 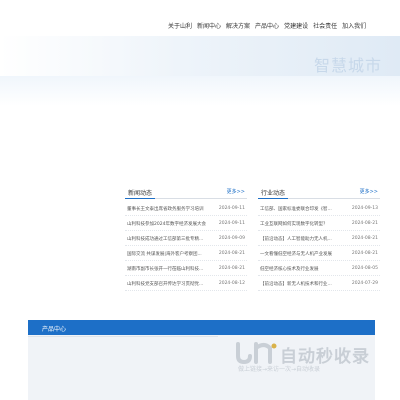 I want to click on news-more-link: 更多>>, so click(x=236, y=191).